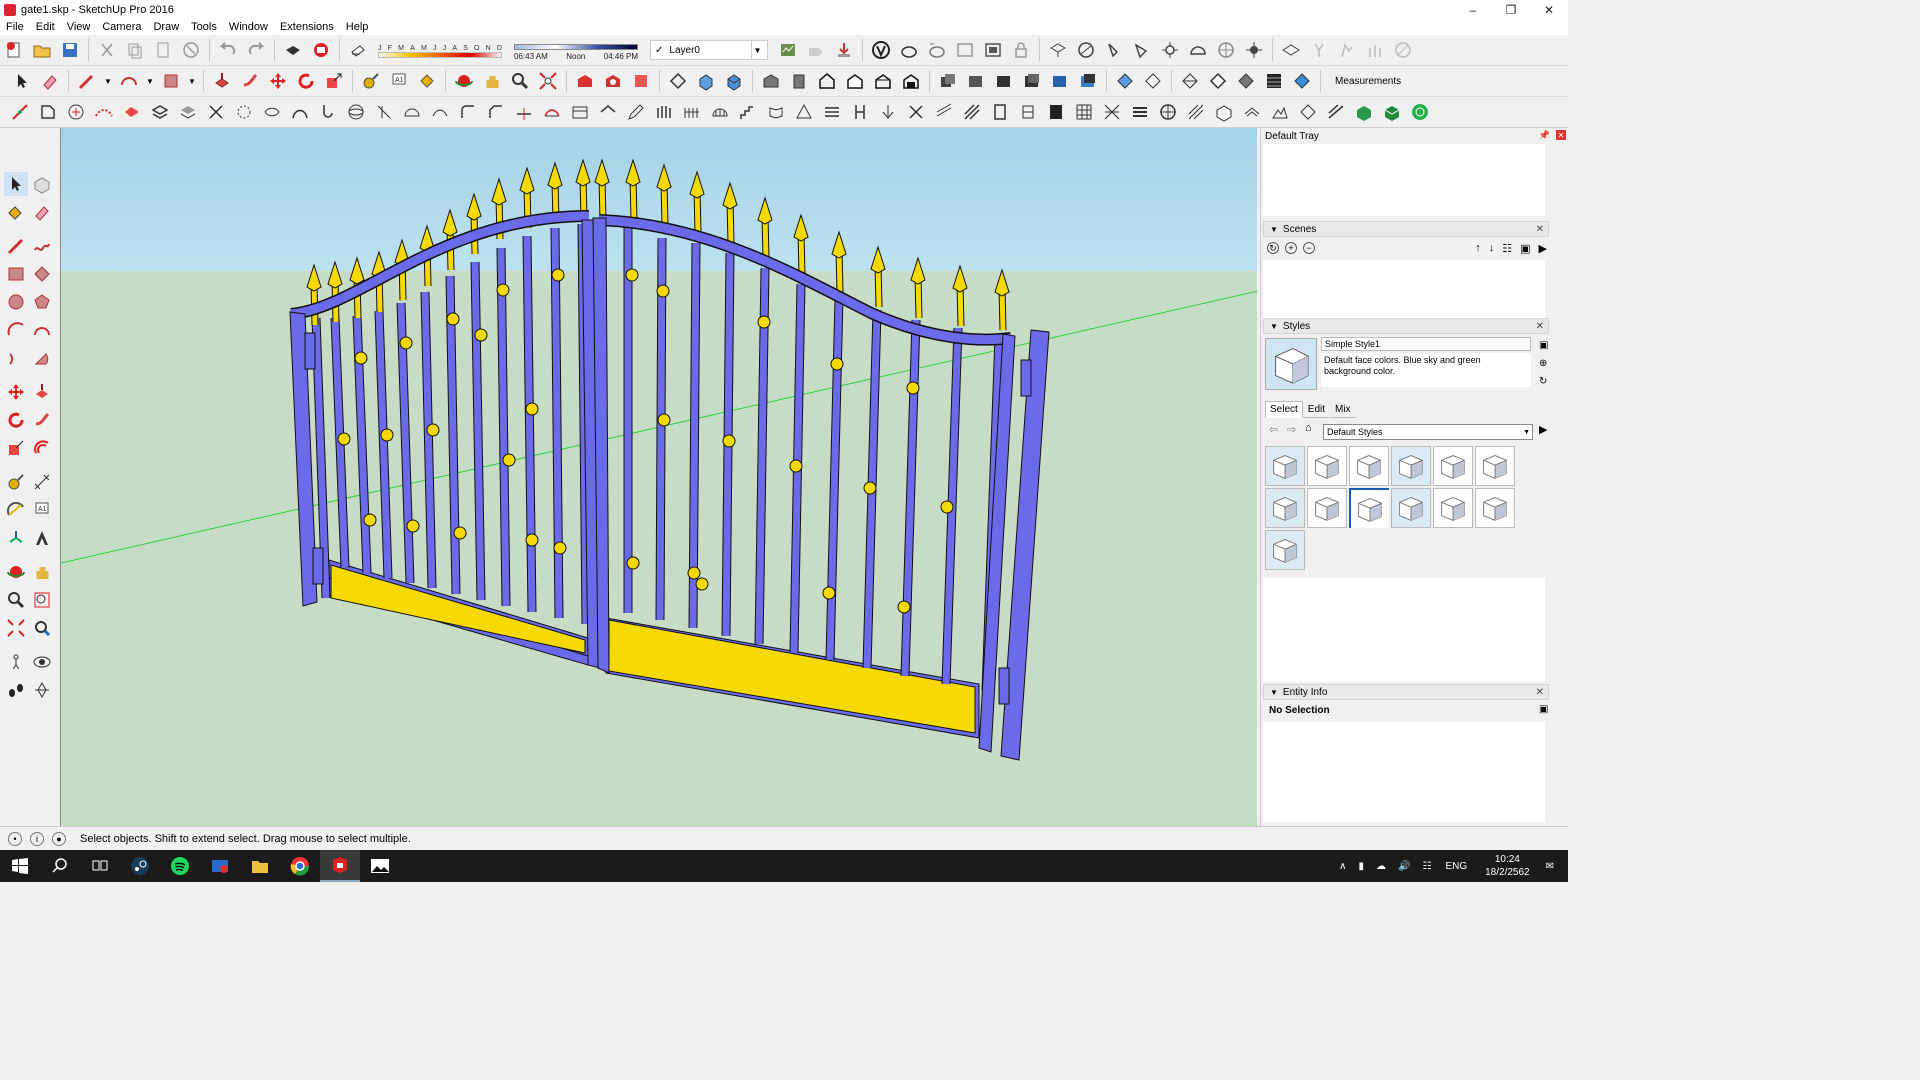  I want to click on ext-bezier-icon, so click(104, 112).